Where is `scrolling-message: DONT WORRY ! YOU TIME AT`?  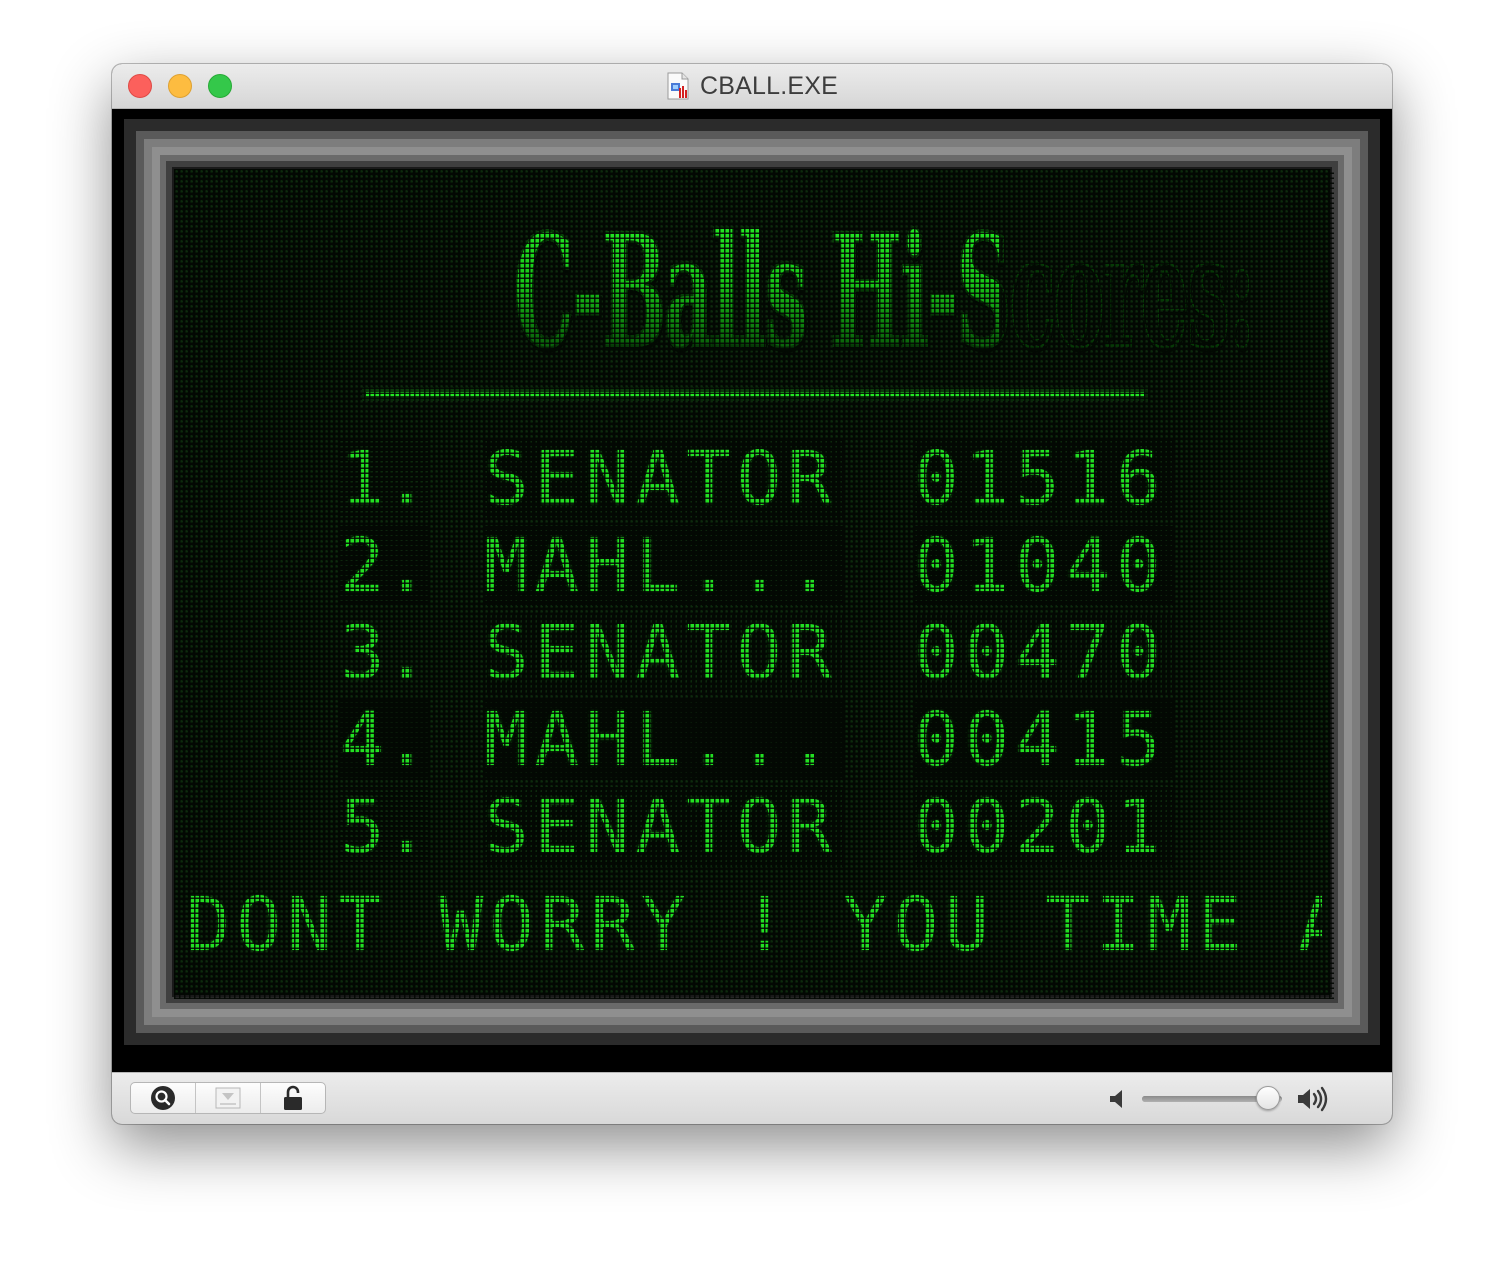
scrolling-message: DONT WORRY ! YOU TIME AT is located at coordinates (754, 925).